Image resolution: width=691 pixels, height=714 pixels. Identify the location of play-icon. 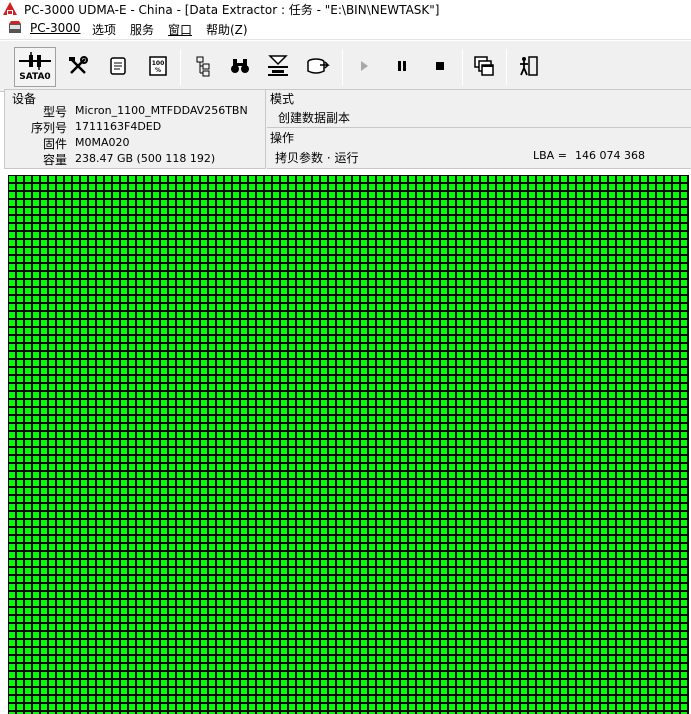
(364, 66).